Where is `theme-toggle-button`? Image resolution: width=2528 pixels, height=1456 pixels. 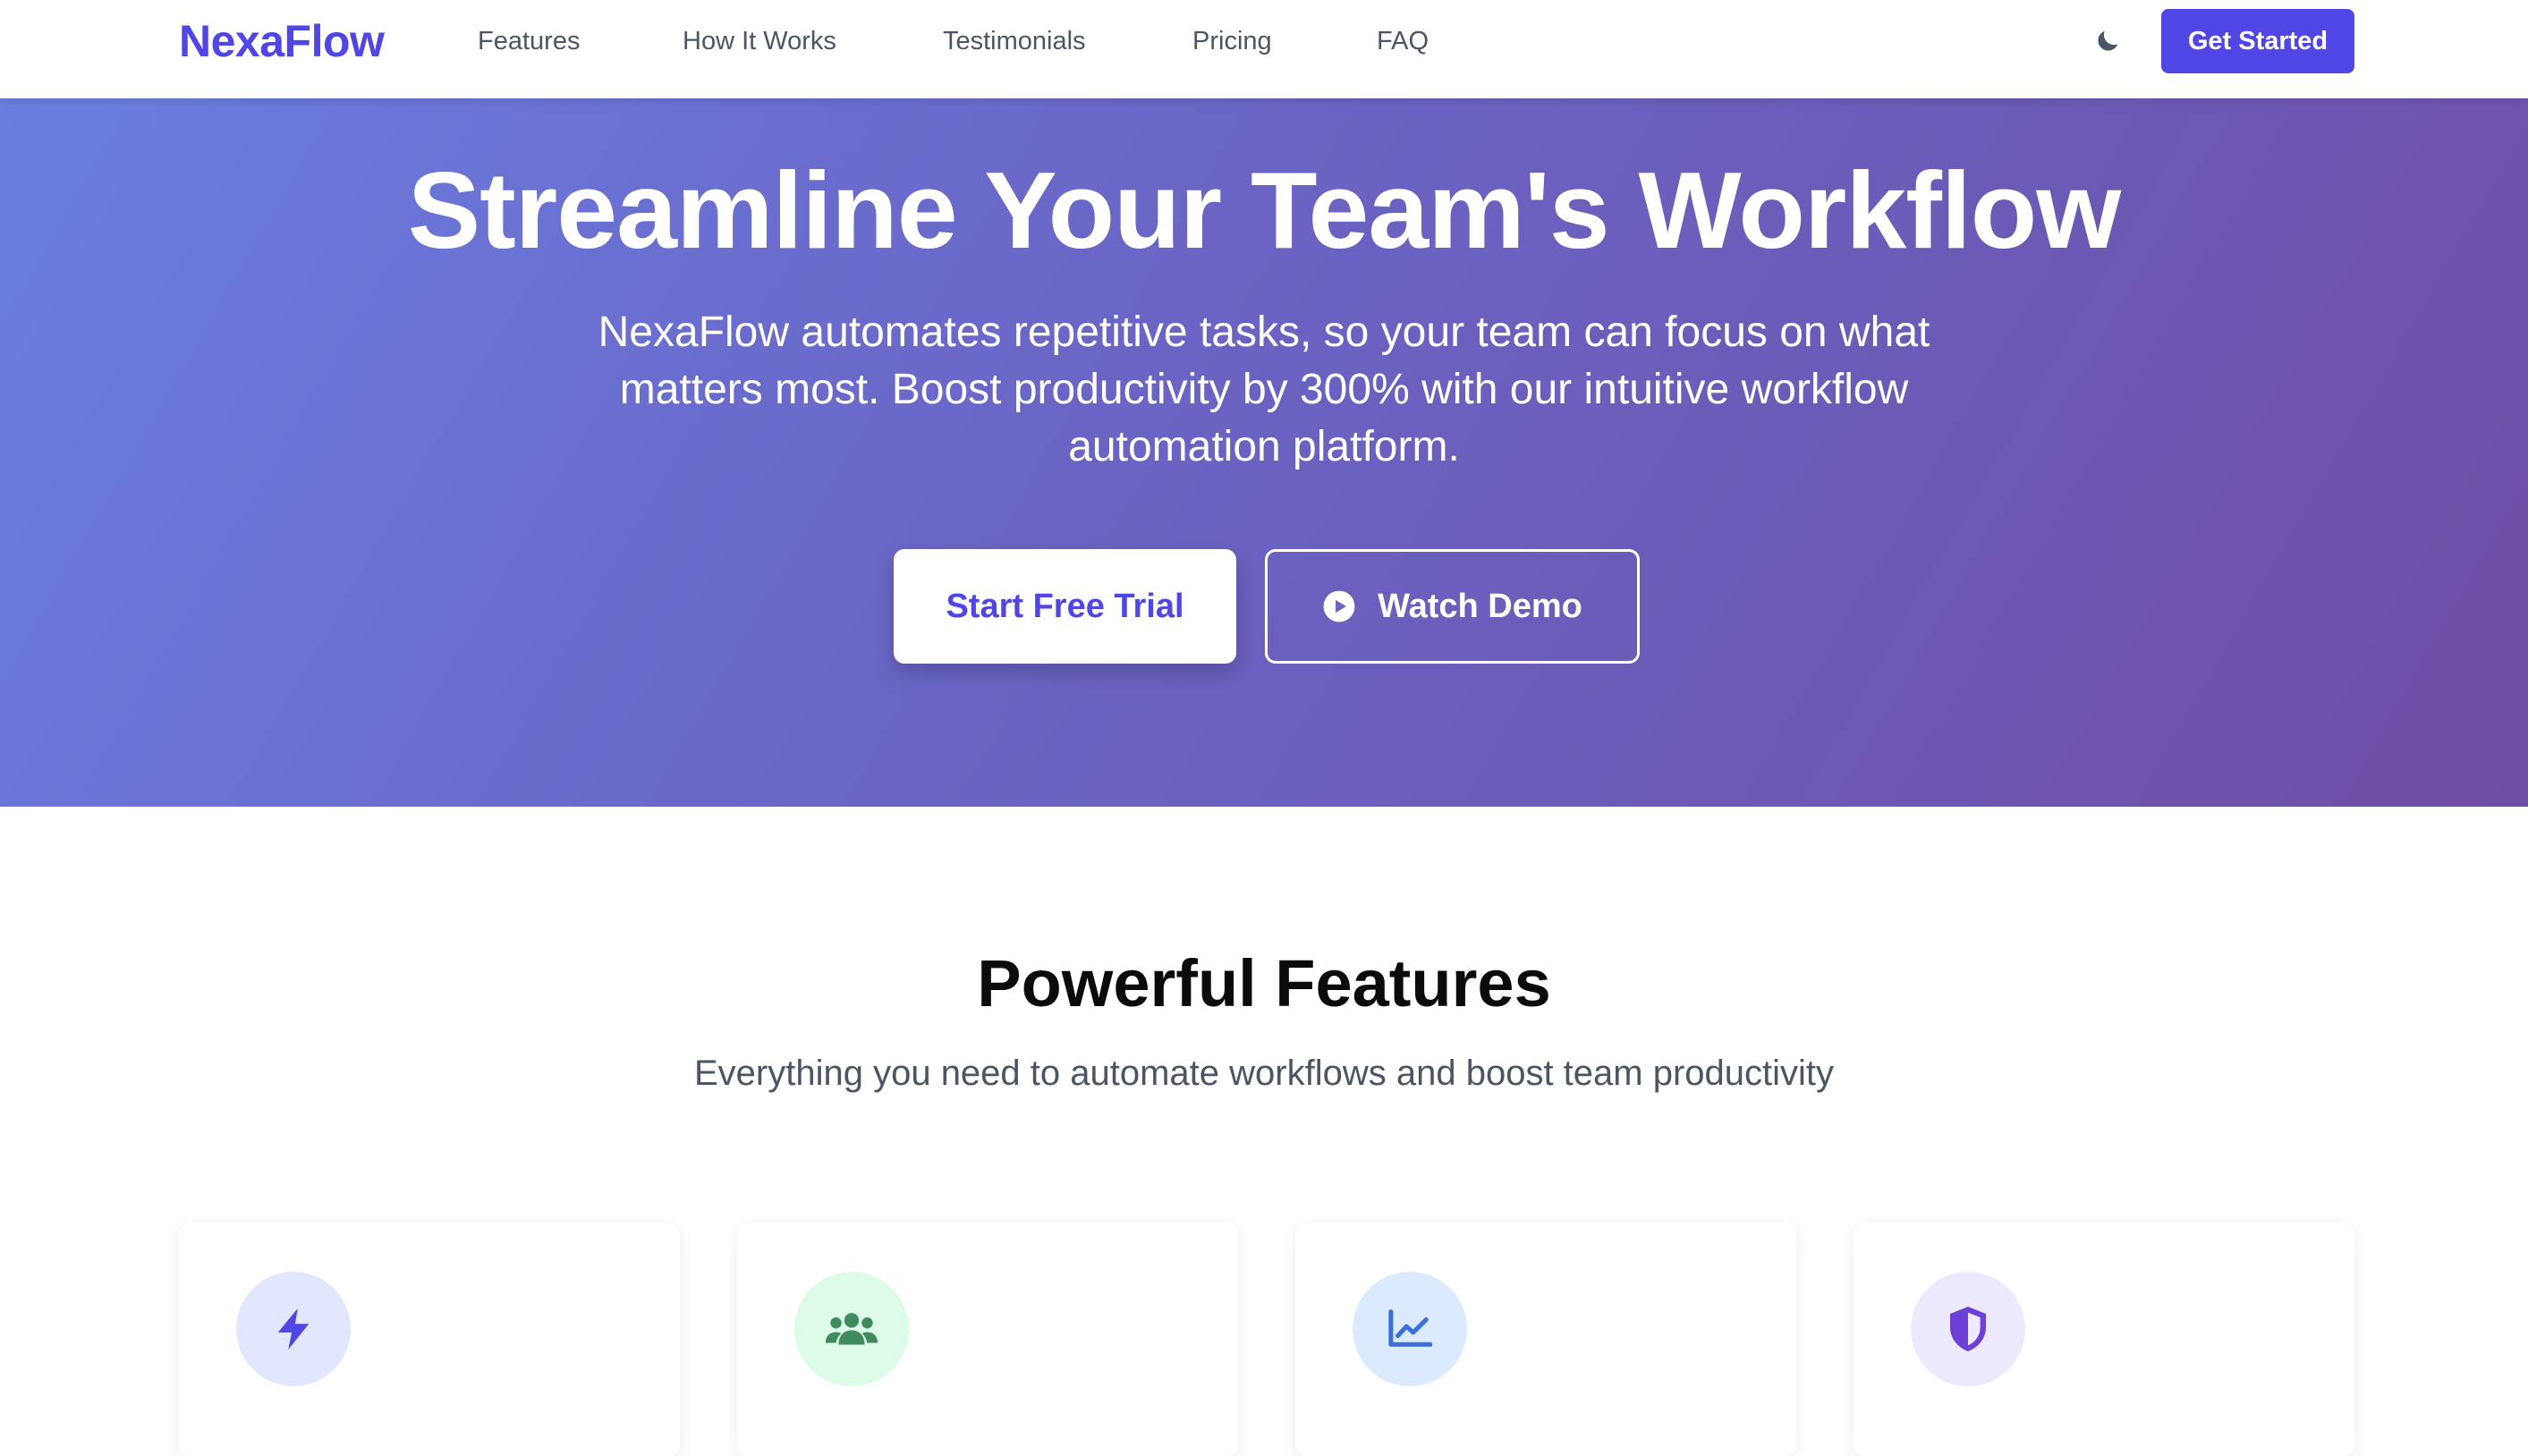 theme-toggle-button is located at coordinates (2107, 41).